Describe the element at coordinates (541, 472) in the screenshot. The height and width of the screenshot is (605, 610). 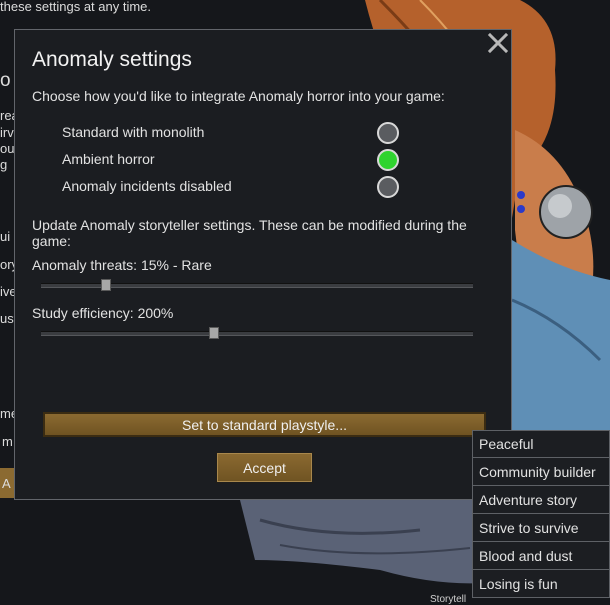
I see `menu-item-community-builder: Community builder` at that location.